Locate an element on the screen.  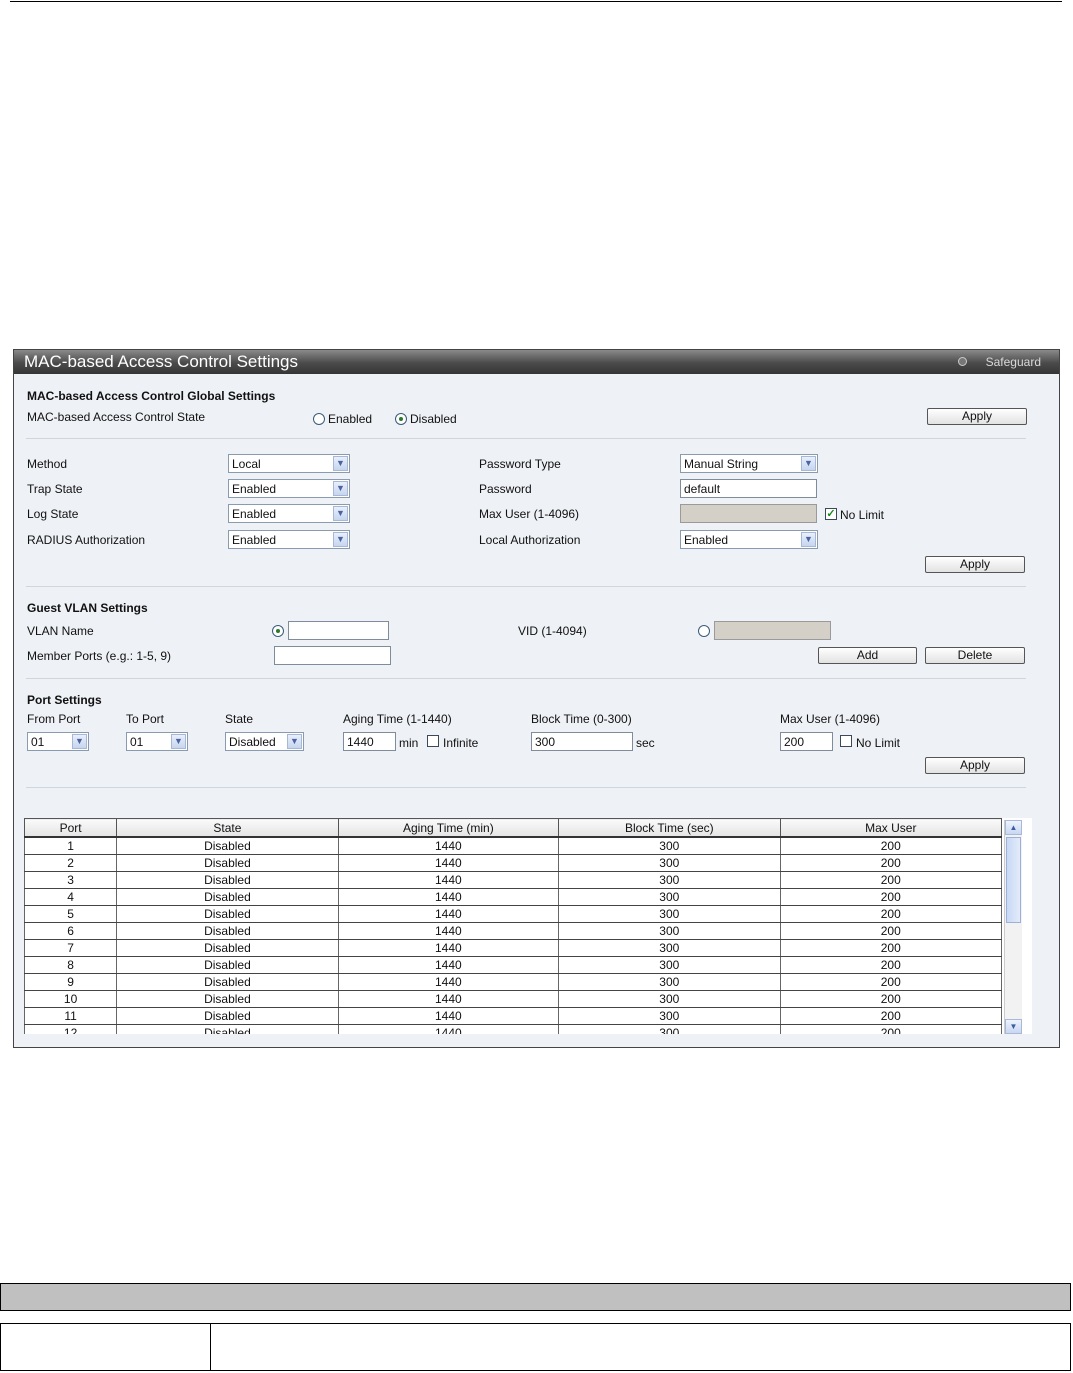
vid-radio is located at coordinates (704, 631).